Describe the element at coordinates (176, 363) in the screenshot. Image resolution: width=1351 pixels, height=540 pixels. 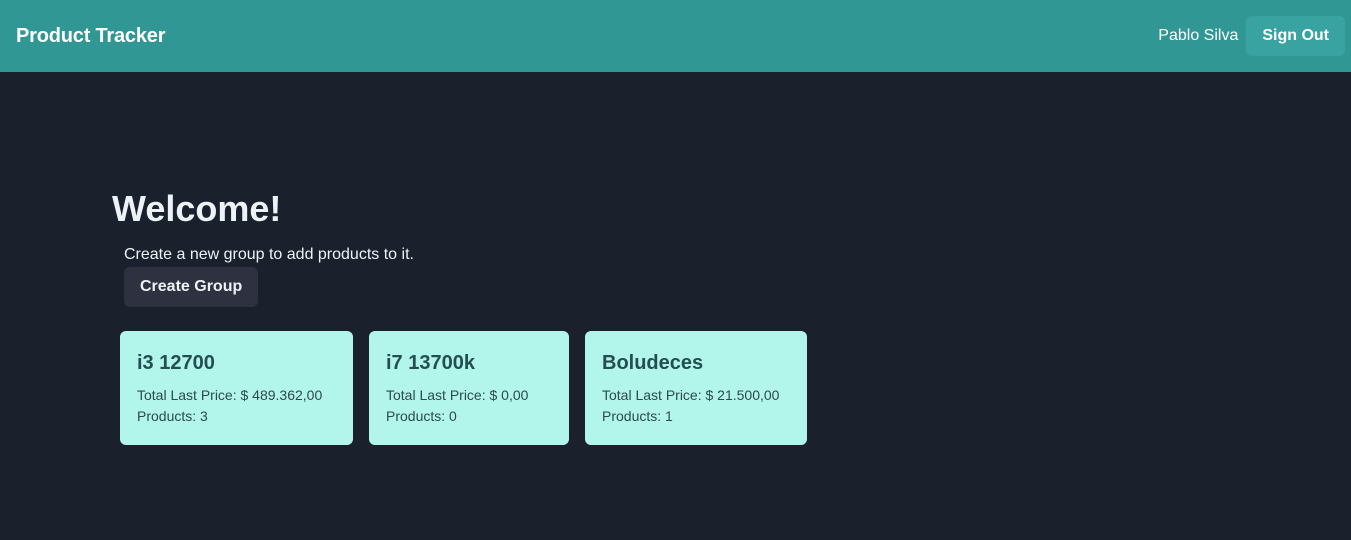
I see `group-card-title: i3 12700` at that location.